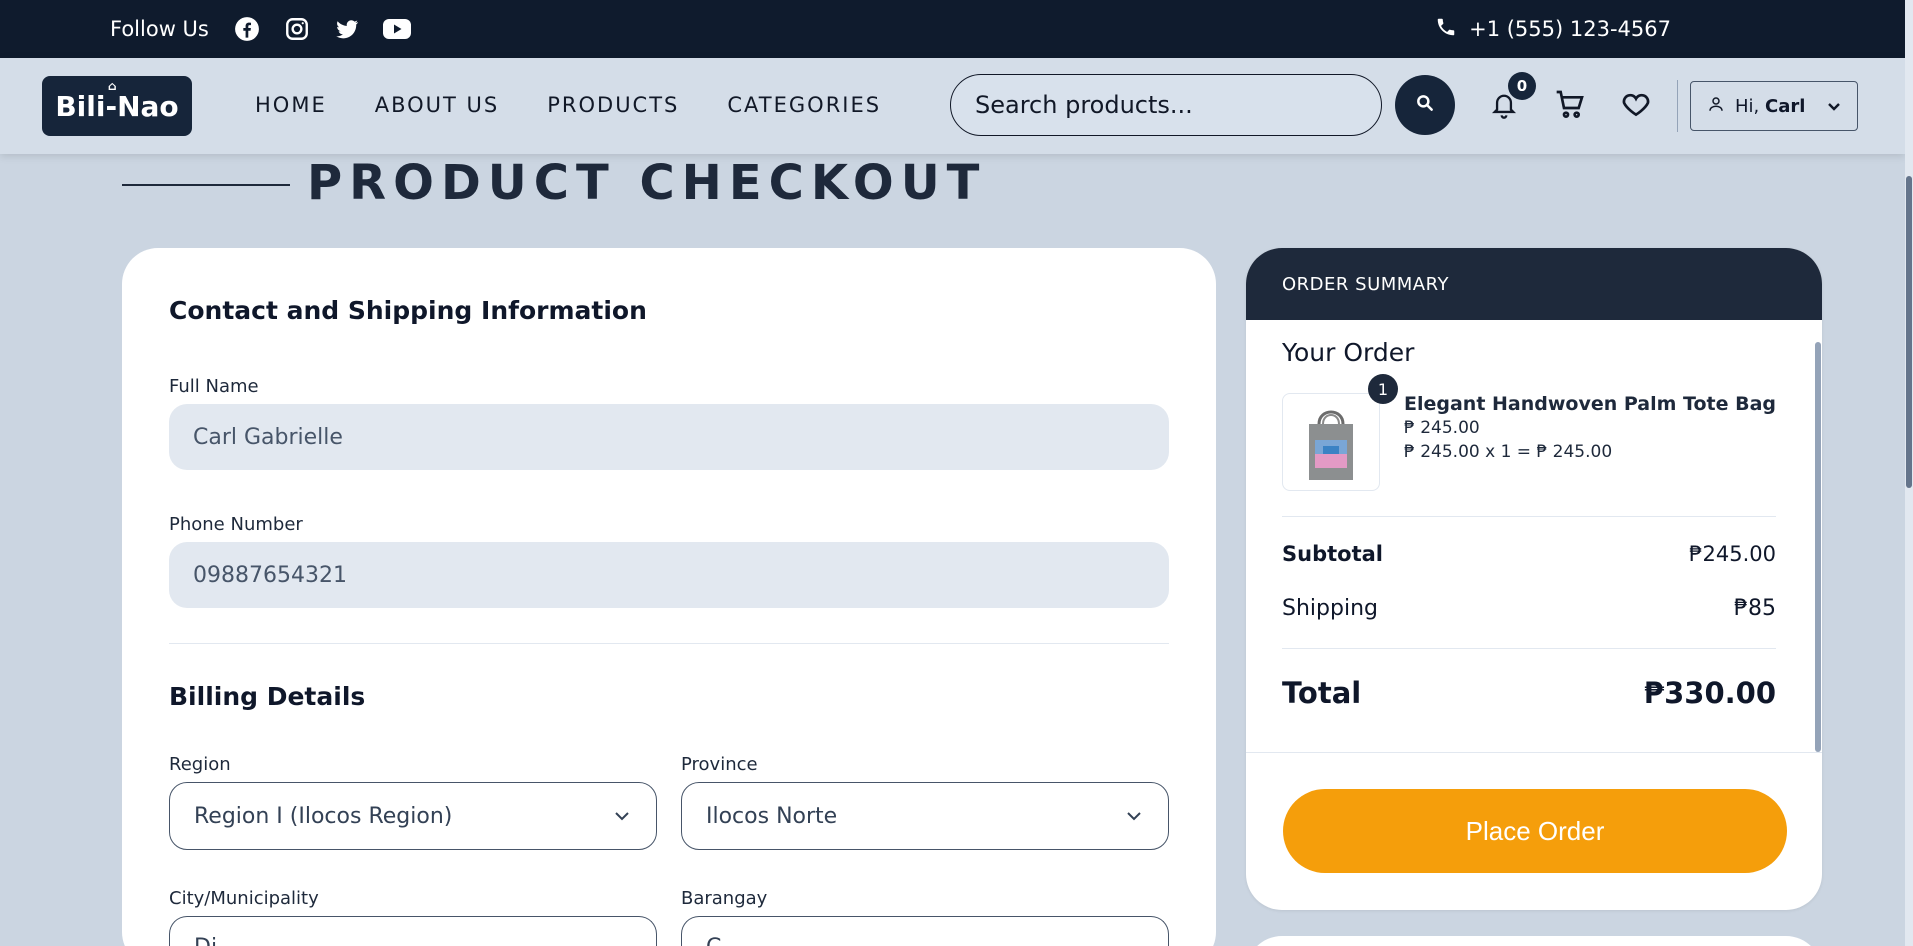 This screenshot has height=946, width=1913. Describe the element at coordinates (719, 764) in the screenshot. I see `province-label: Province` at that location.